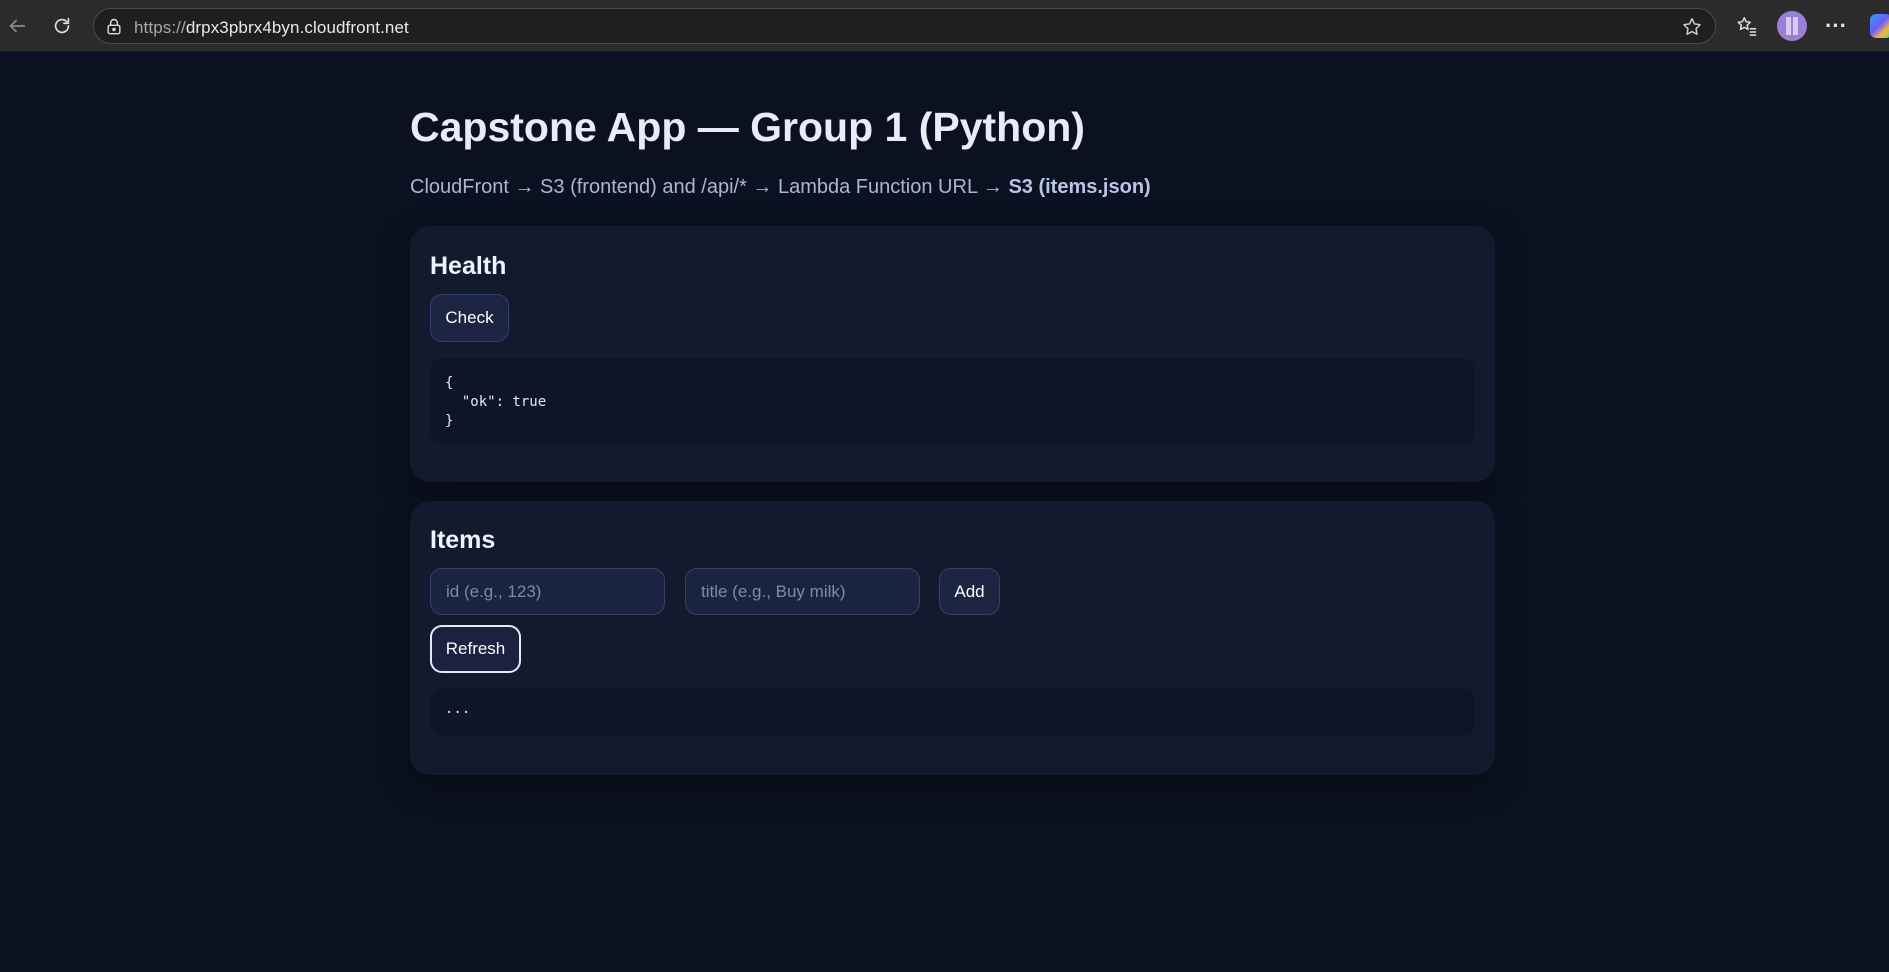  What do you see at coordinates (1836, 26) in the screenshot?
I see `more-icon: ···` at bounding box center [1836, 26].